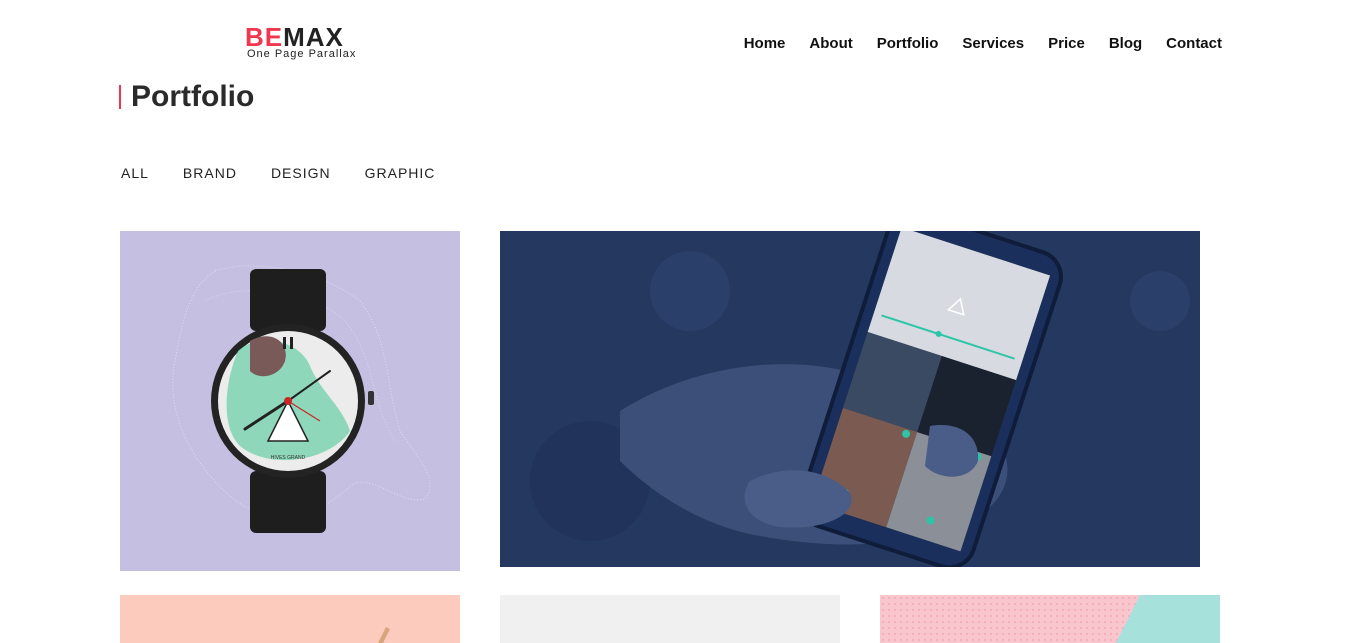 This screenshot has height=643, width=1349. I want to click on logo-wordmark: BEMAX, so click(310, 37).